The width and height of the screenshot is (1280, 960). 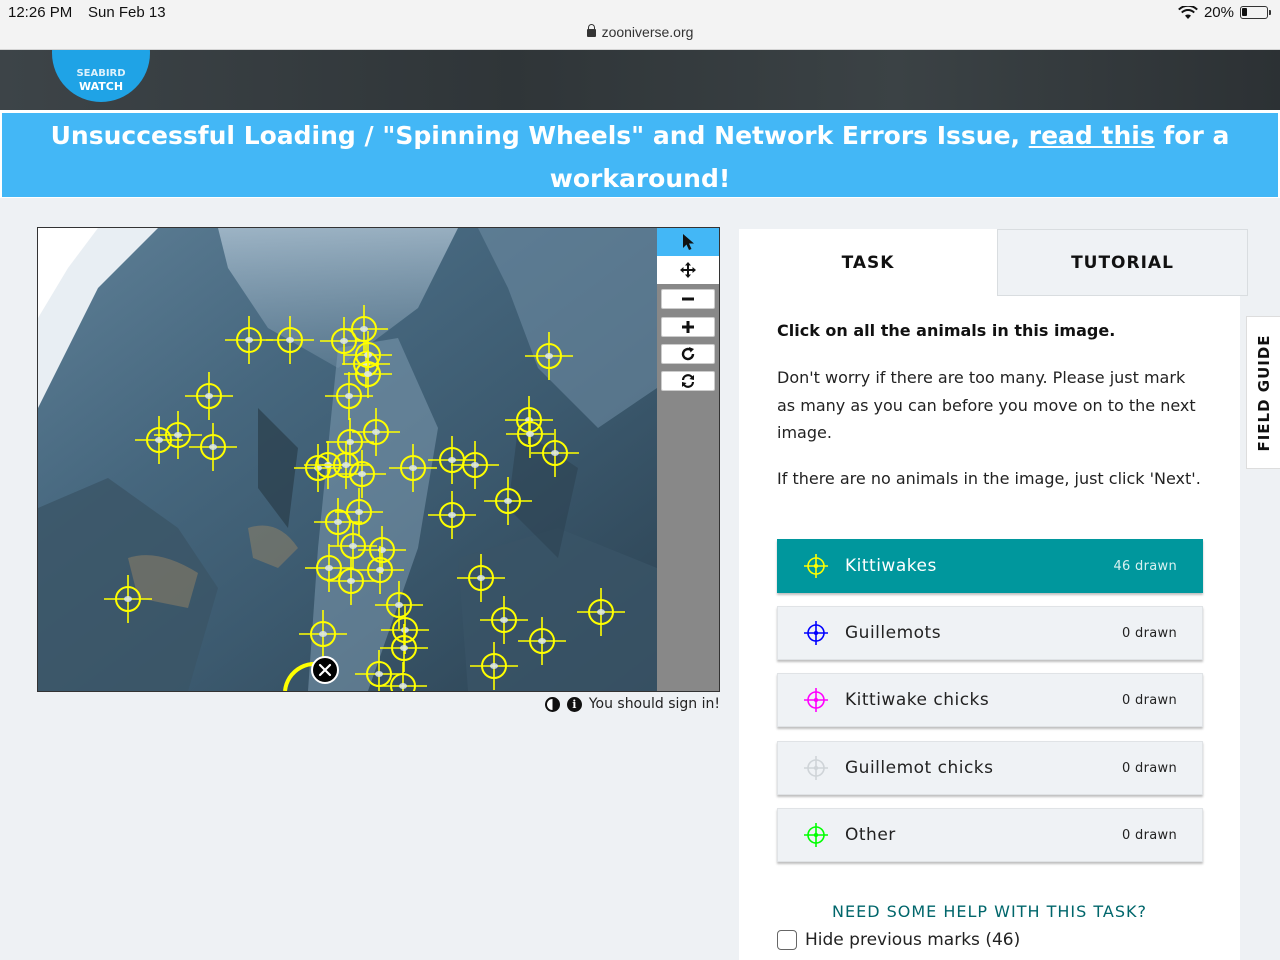 I want to click on pointer-icon, so click(x=688, y=242).